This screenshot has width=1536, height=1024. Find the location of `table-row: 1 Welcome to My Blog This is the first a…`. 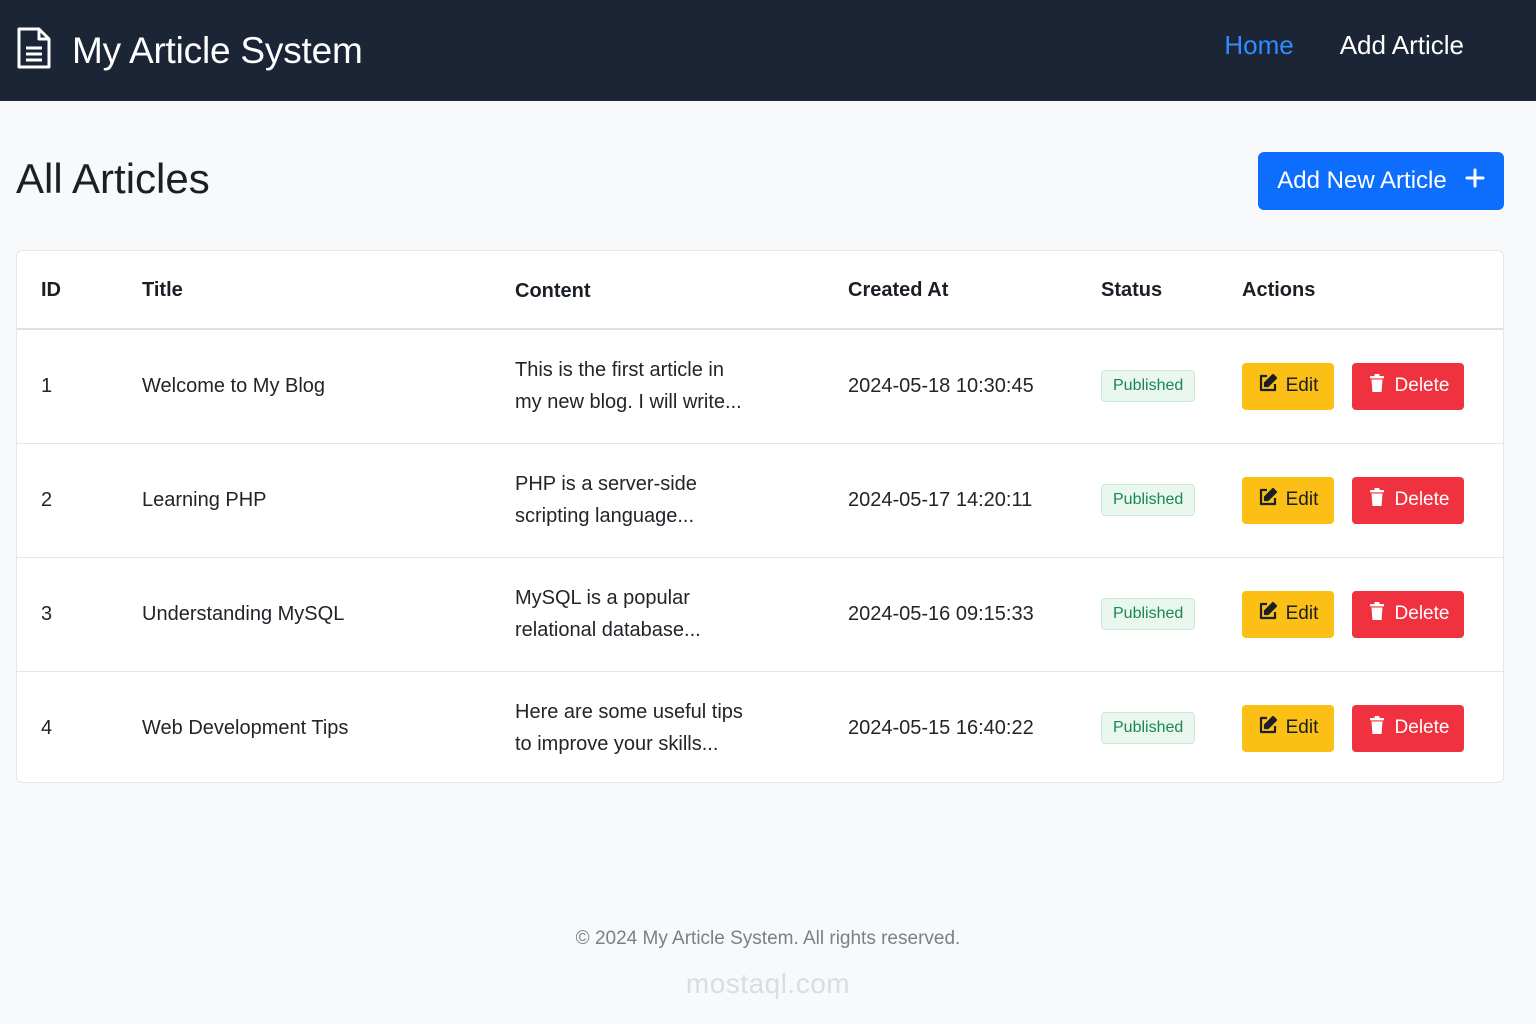

table-row: 1 Welcome to My Blog This is the first a… is located at coordinates (760, 386).